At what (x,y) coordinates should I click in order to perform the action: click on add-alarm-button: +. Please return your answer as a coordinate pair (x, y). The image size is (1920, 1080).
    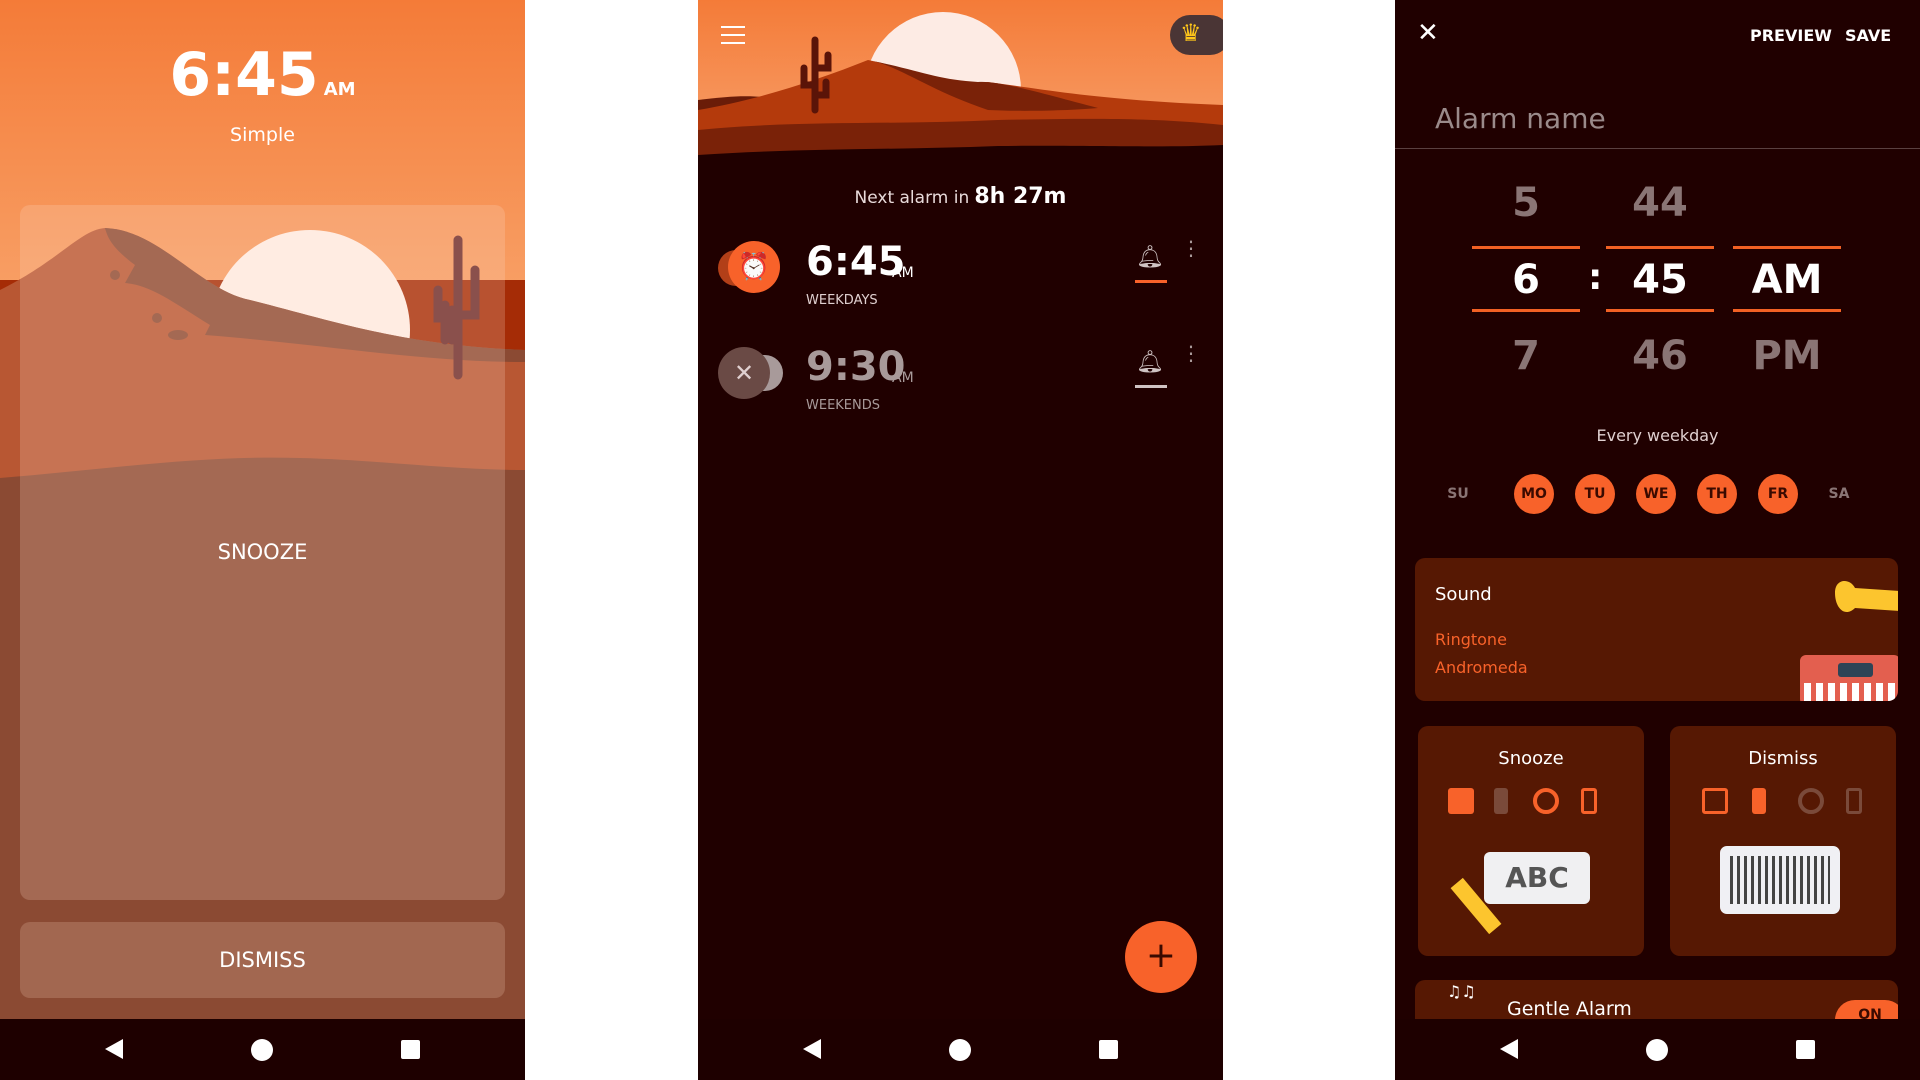
    Looking at the image, I should click on (1161, 957).